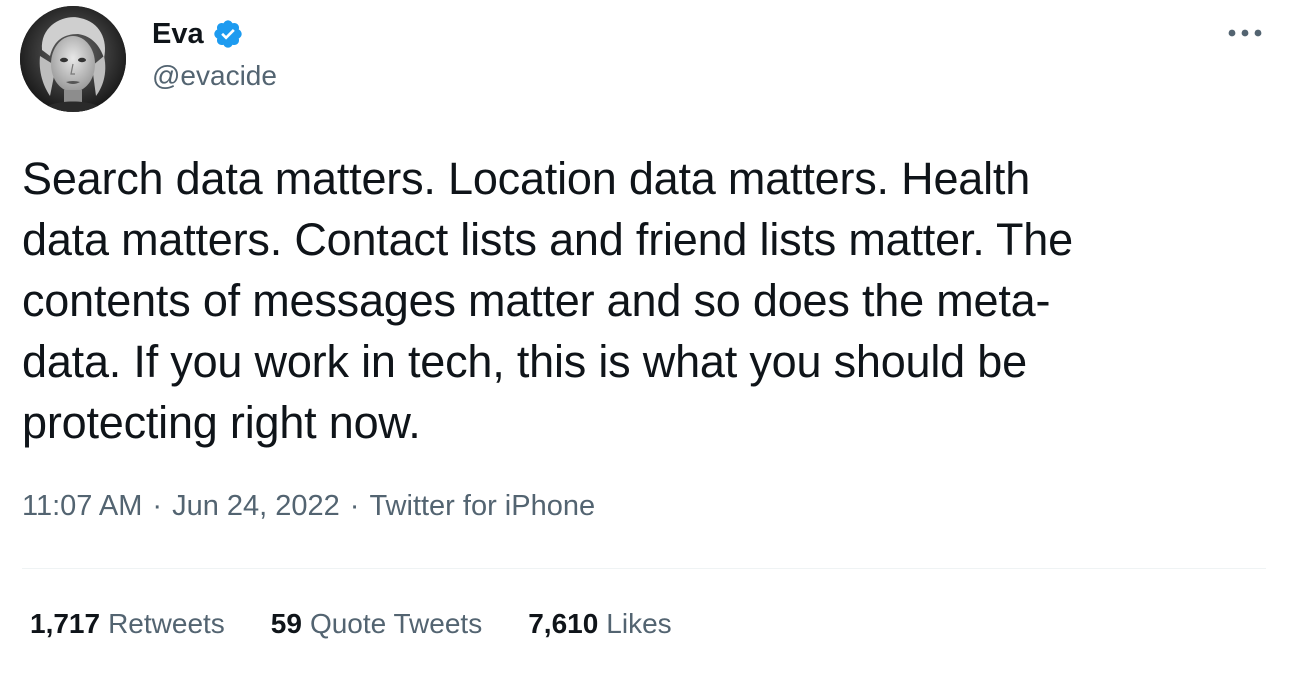 This screenshot has width=1302, height=682. Describe the element at coordinates (563, 623) in the screenshot. I see `likes-count: 7,610` at that location.